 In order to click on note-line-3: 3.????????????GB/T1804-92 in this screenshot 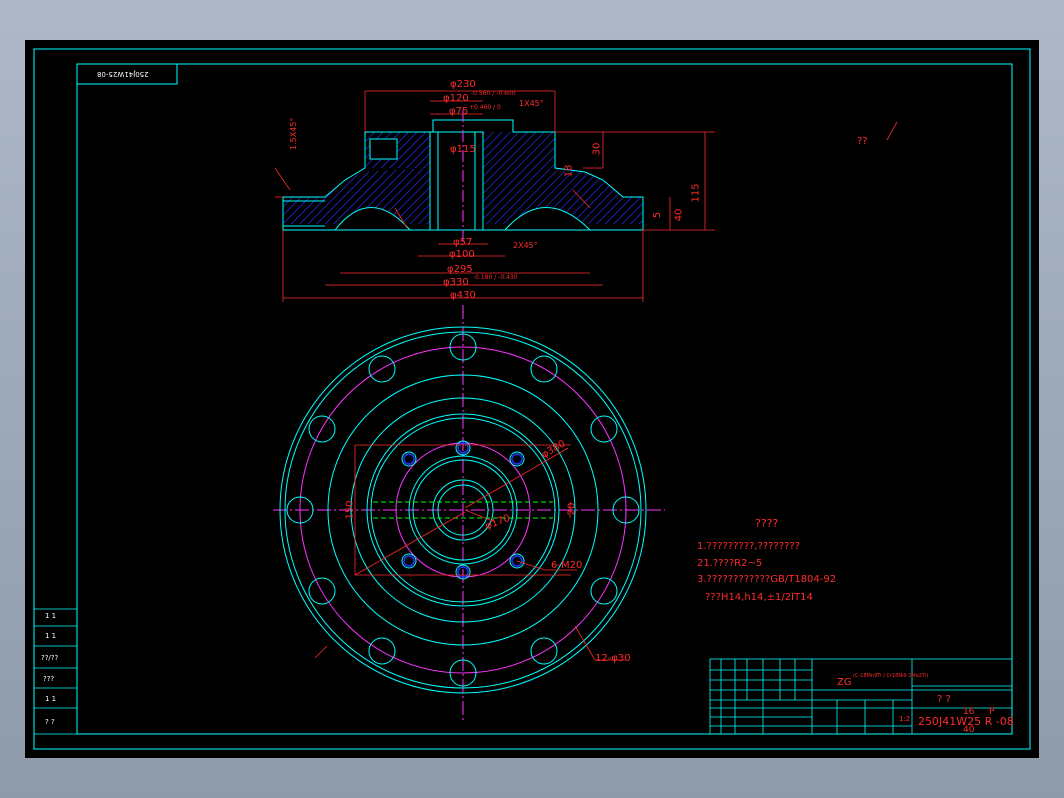, I will do `click(767, 579)`.